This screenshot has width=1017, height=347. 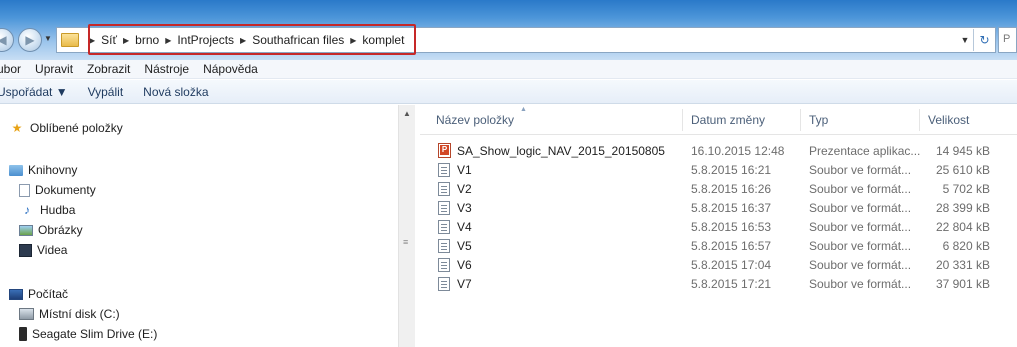 What do you see at coordinates (66, 128) in the screenshot?
I see `nav-item-favorites: ★ Oblíbené položky` at bounding box center [66, 128].